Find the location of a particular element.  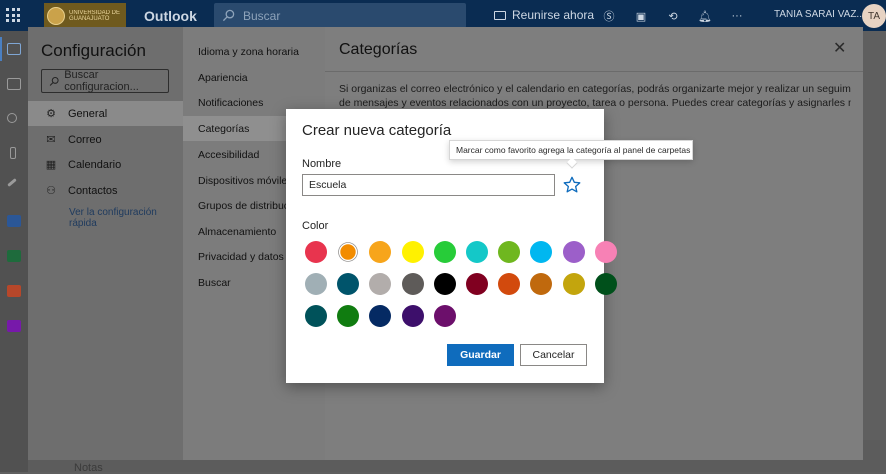

settings-nav-contacts: ⚇ Contactos is located at coordinates (105, 190).